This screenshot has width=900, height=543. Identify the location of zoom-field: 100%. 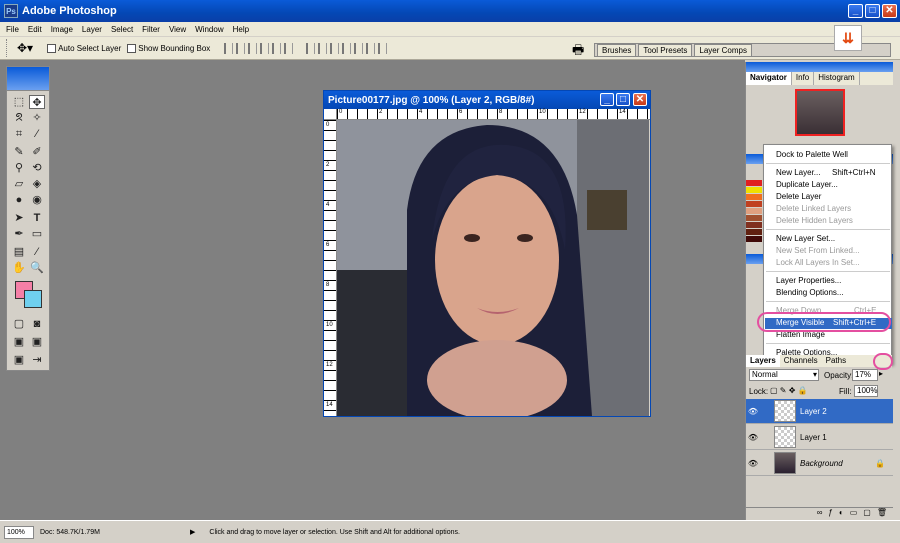
(19, 532).